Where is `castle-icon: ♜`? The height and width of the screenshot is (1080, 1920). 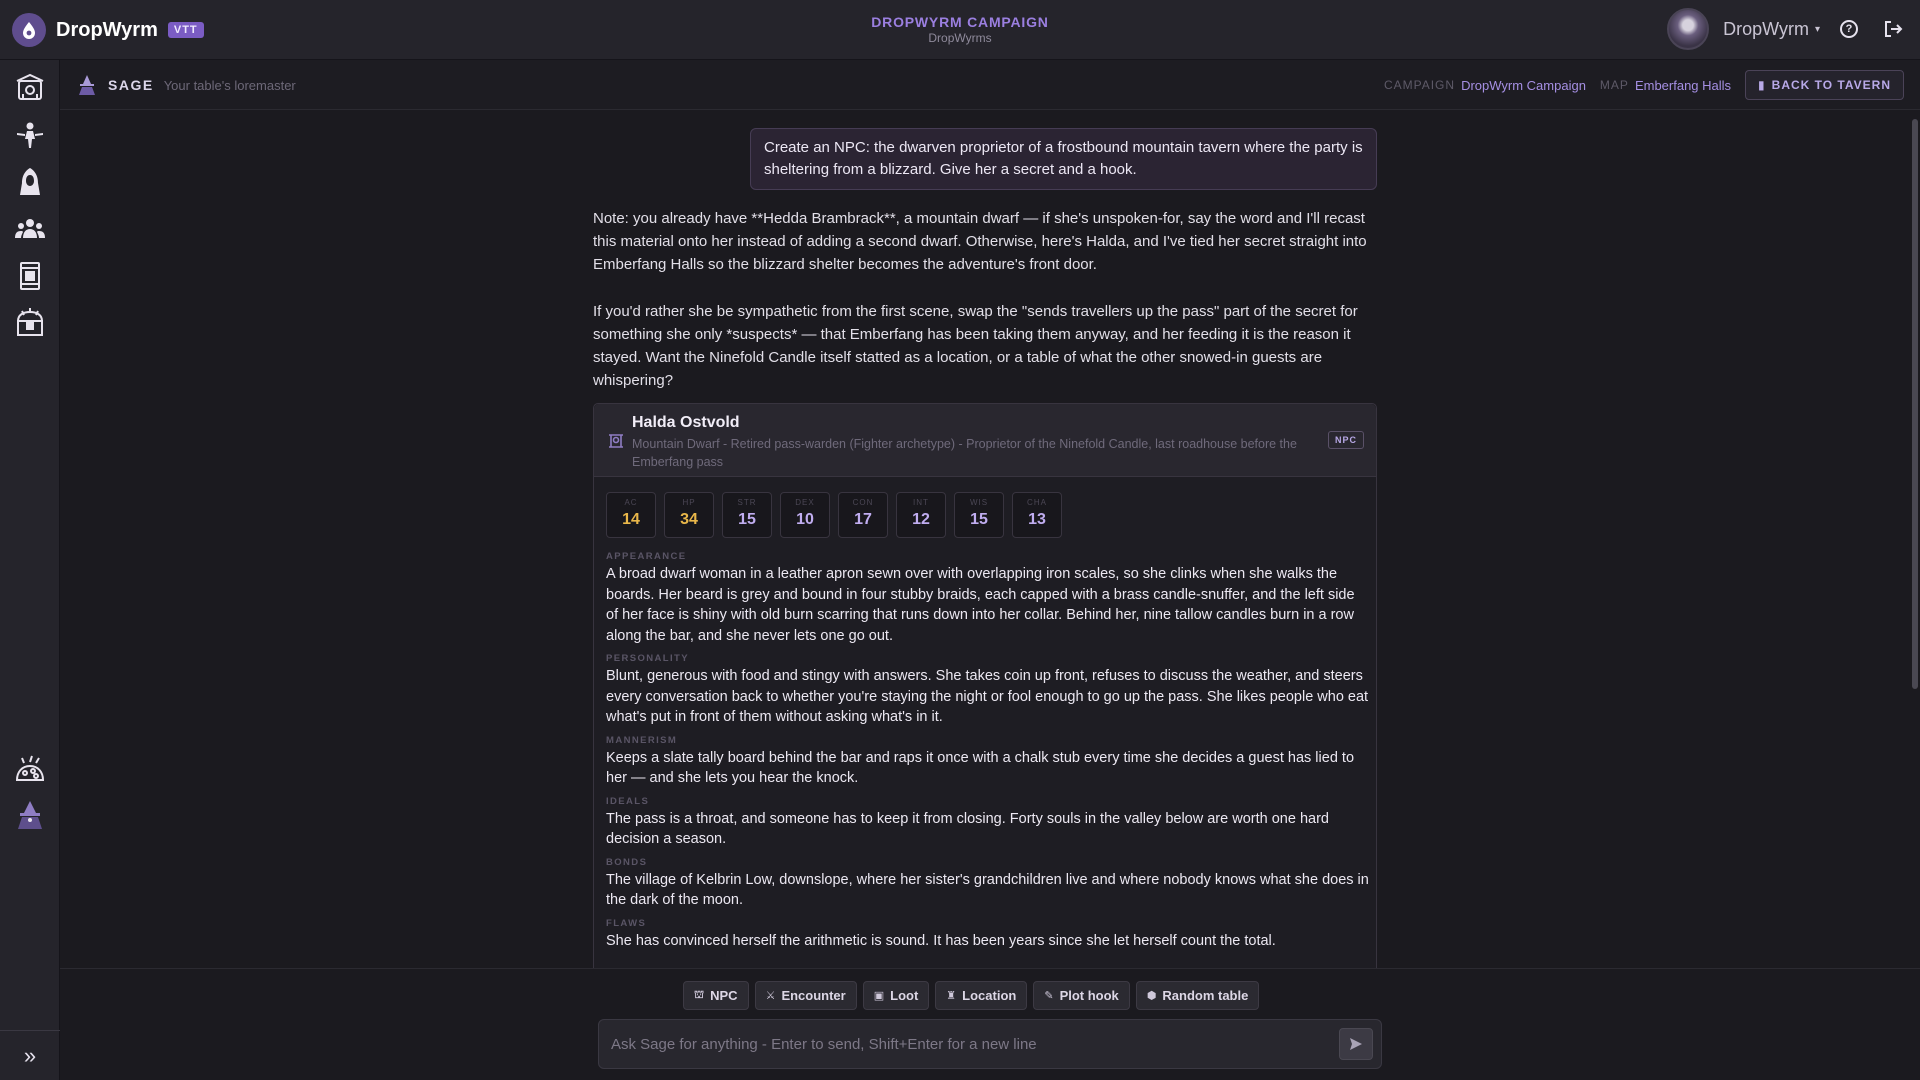 castle-icon: ♜ is located at coordinates (951, 996).